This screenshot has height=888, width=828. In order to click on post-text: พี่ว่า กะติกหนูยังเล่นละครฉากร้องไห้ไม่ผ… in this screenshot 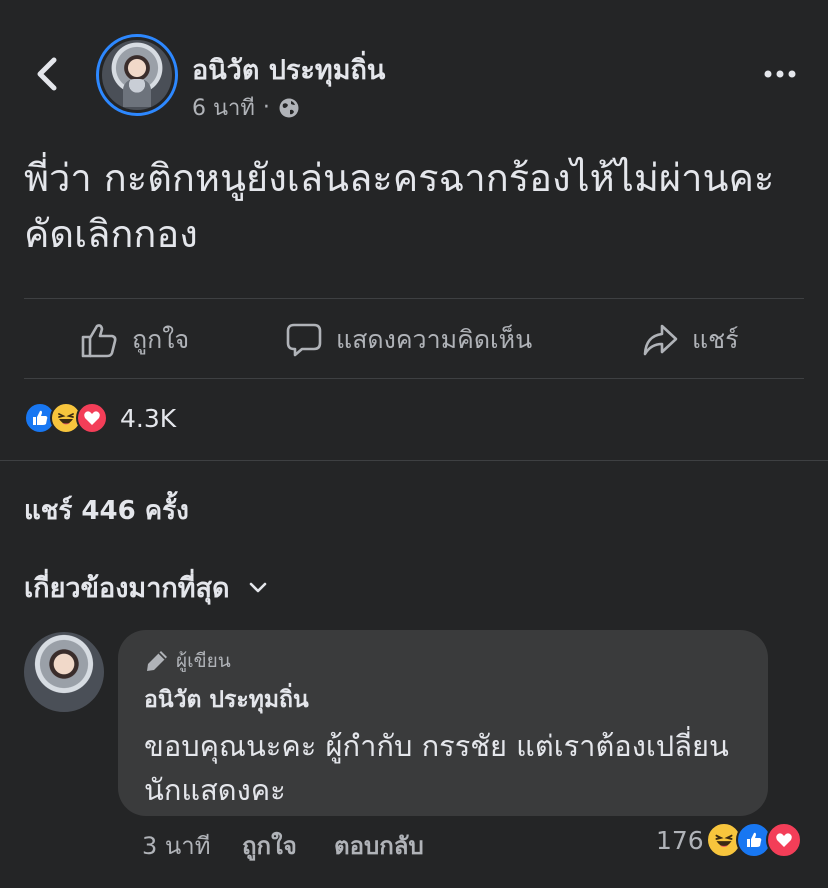, I will do `click(399, 206)`.